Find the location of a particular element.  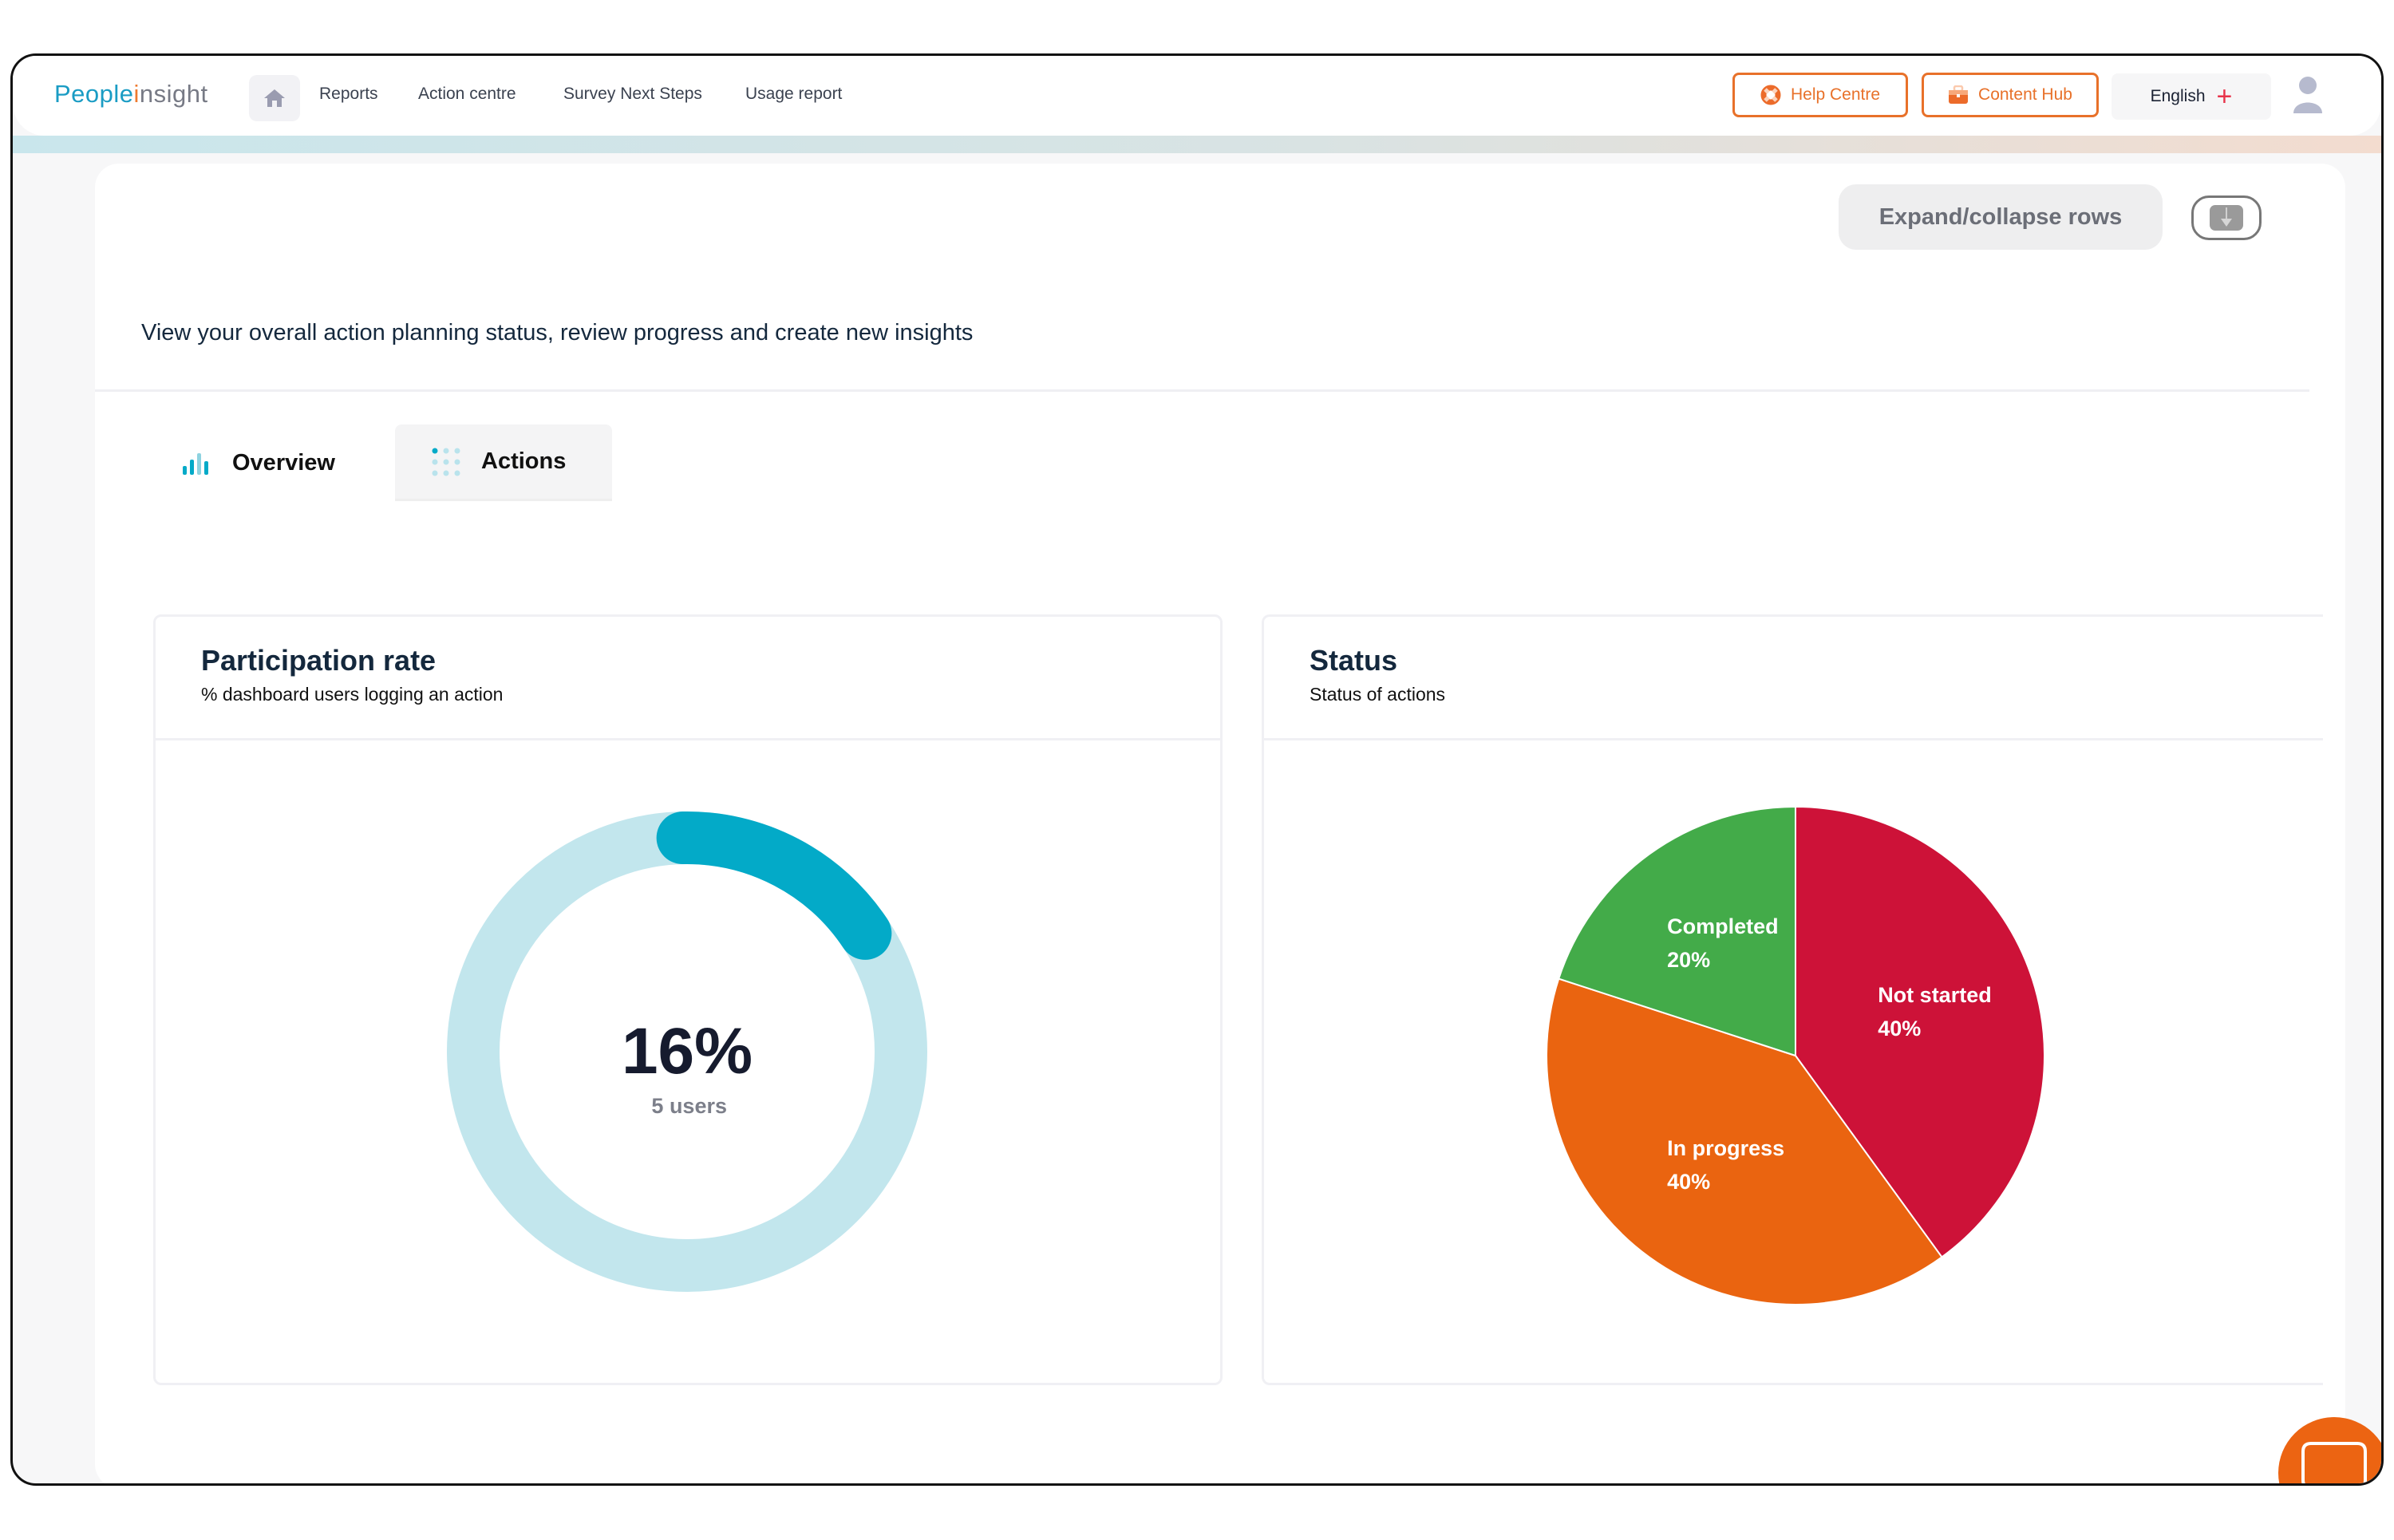

tab-overview: Overview is located at coordinates (277, 462).